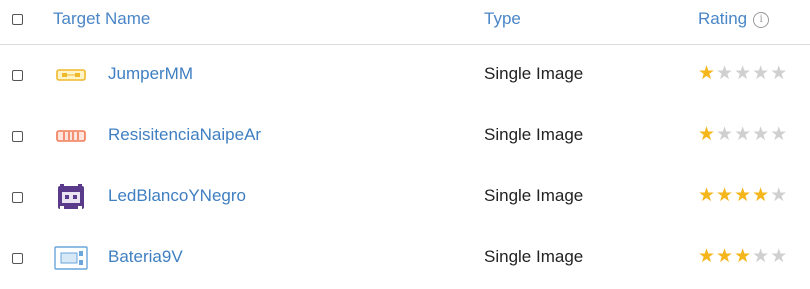  Describe the element at coordinates (502, 19) in the screenshot. I see `column-header-type: Type` at that location.